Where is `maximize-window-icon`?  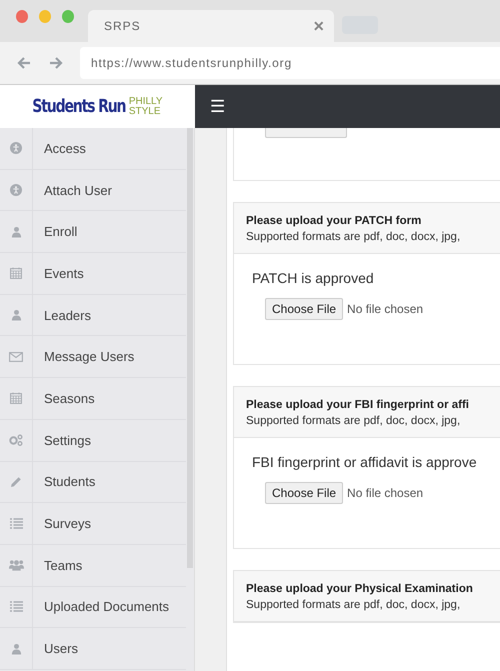 maximize-window-icon is located at coordinates (68, 16).